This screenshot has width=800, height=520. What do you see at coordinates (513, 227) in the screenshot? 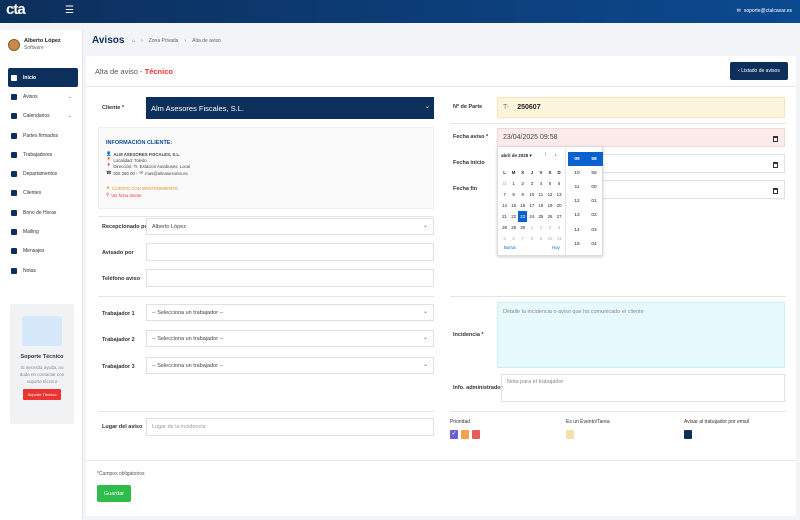
I see `calendar-day: 29` at bounding box center [513, 227].